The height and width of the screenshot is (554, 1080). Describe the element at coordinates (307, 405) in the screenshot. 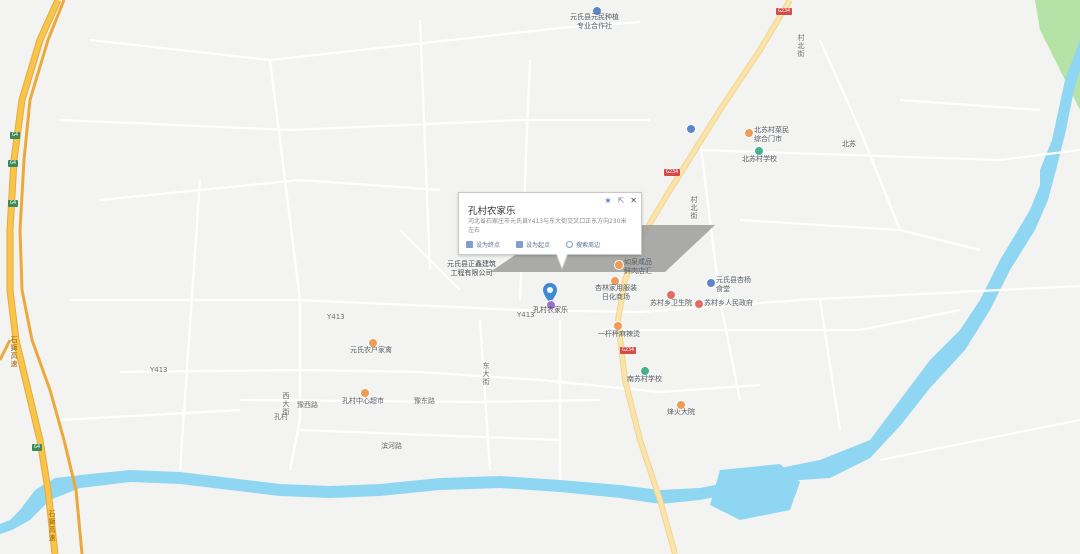

I see `road-label-yuxi: 豫西路` at that location.